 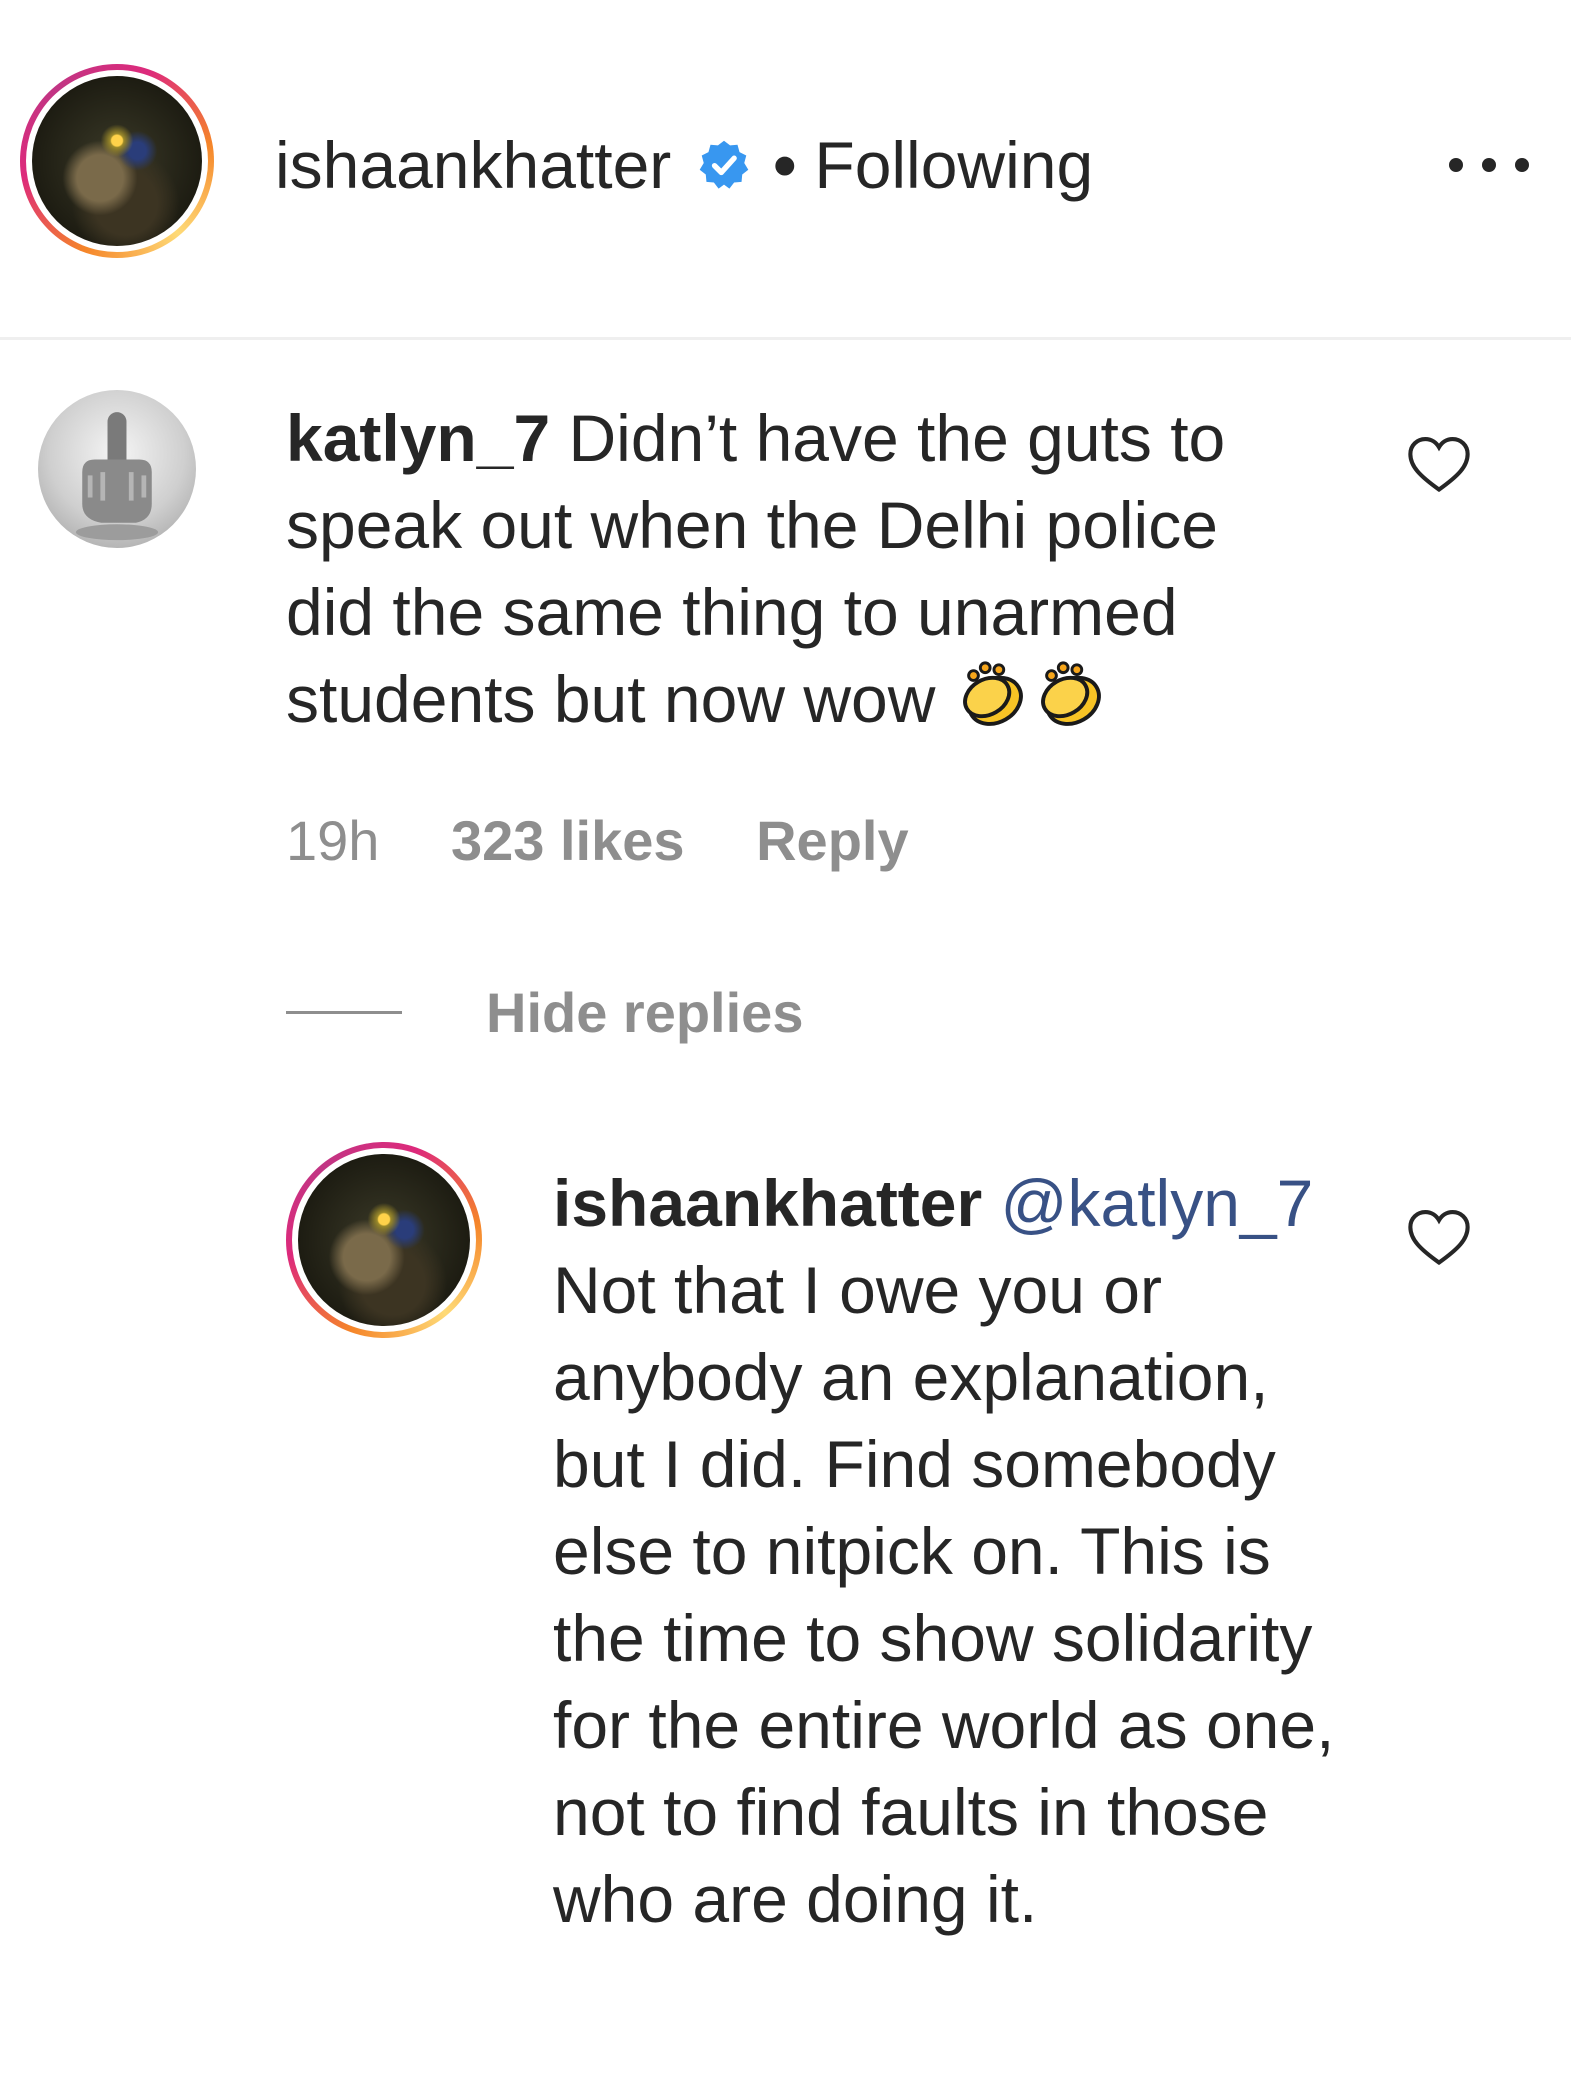 I want to click on header-user-line: ishaankhatter • Following, so click(x=684, y=165).